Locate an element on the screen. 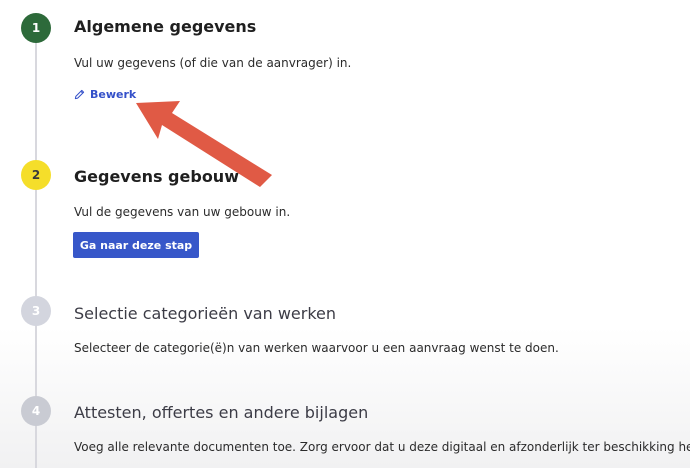 This screenshot has width=690, height=468. step-2-title: Gegevens gebouw is located at coordinates (156, 176).